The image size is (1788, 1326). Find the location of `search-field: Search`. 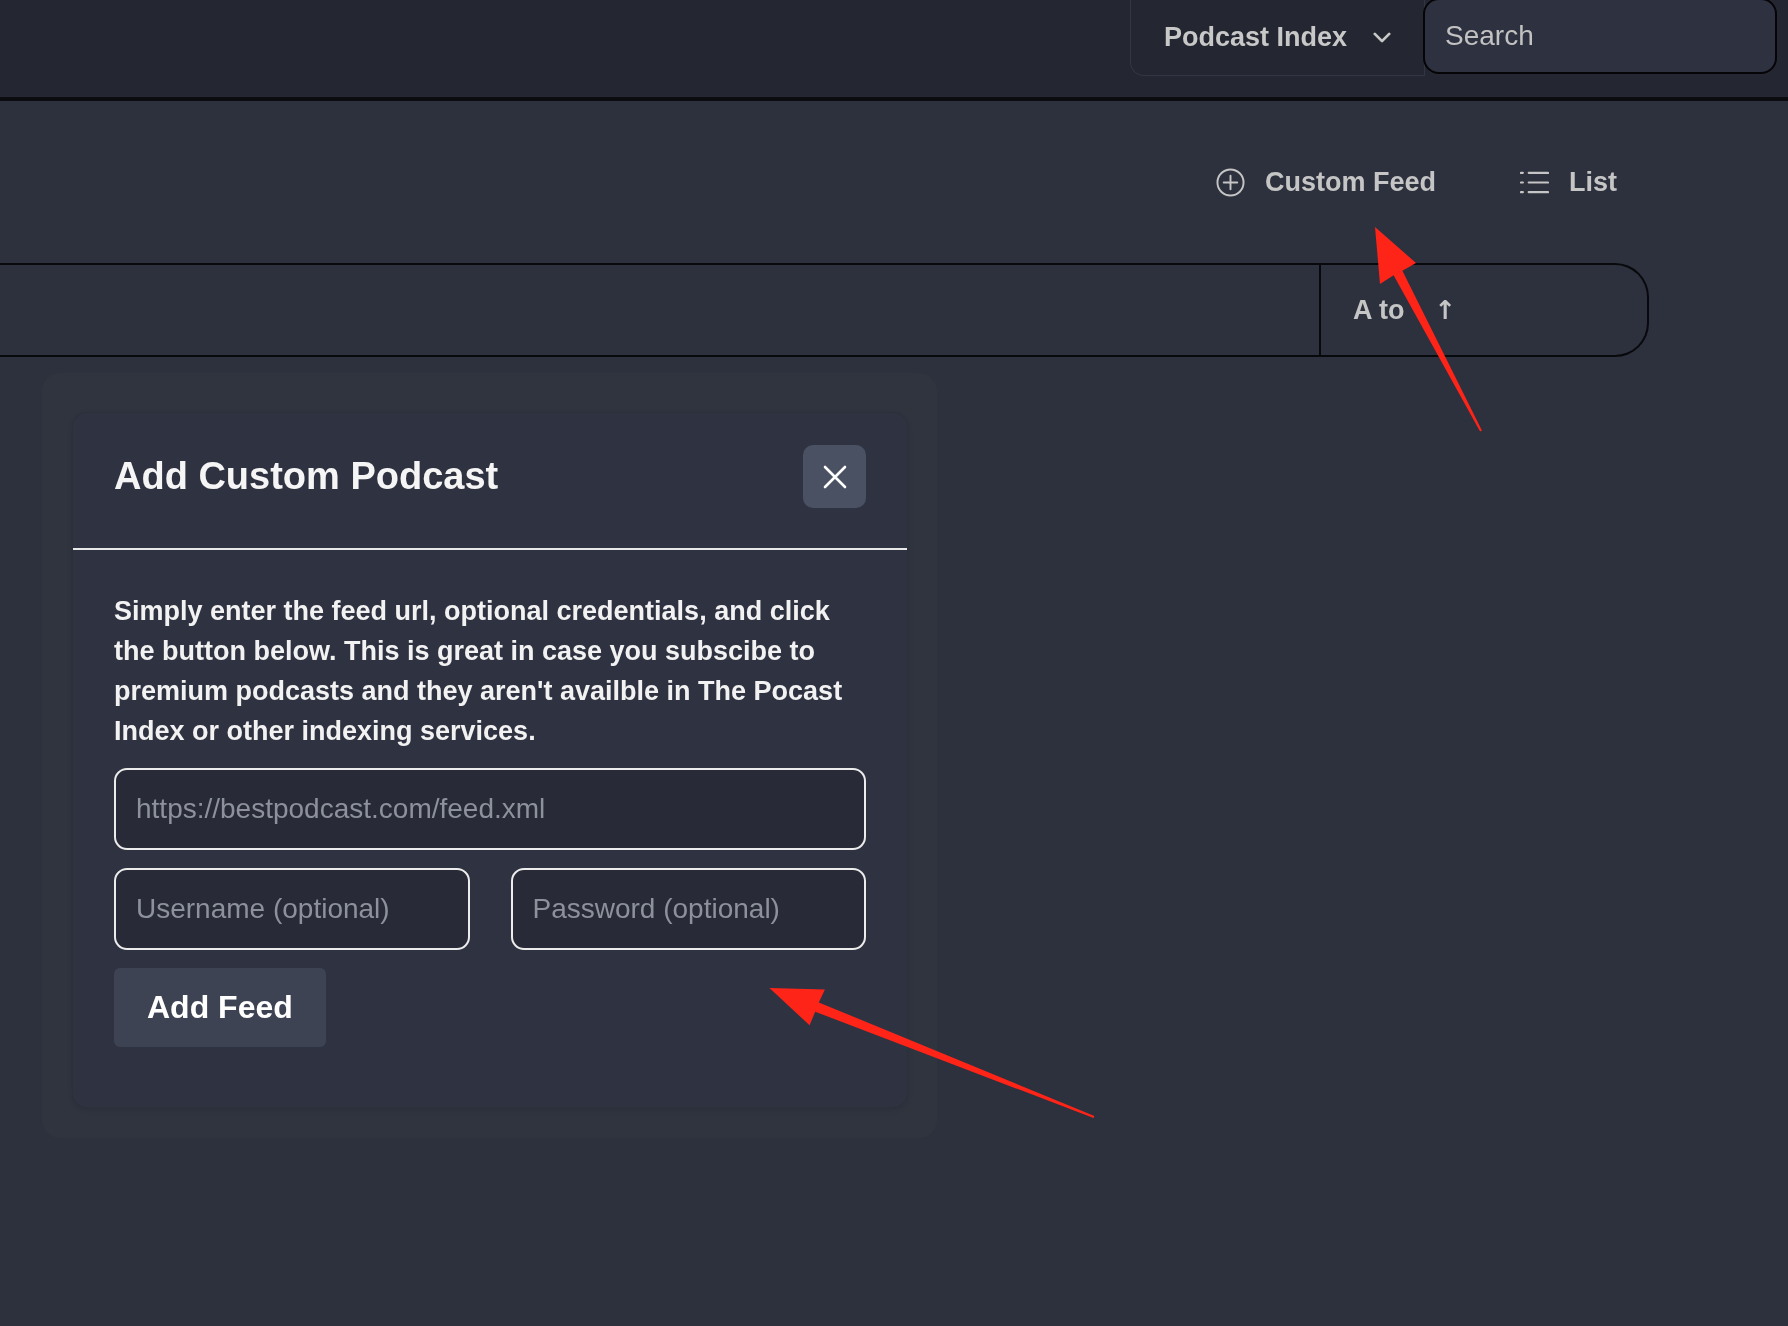

search-field: Search is located at coordinates (1600, 37).